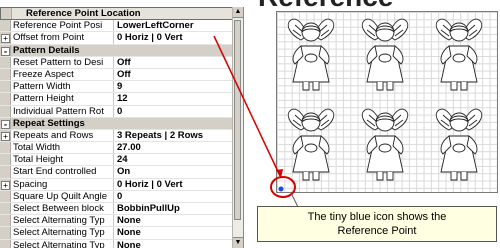 This screenshot has height=248, width=500. I want to click on callout-line-2: Reference Point, so click(377, 231).